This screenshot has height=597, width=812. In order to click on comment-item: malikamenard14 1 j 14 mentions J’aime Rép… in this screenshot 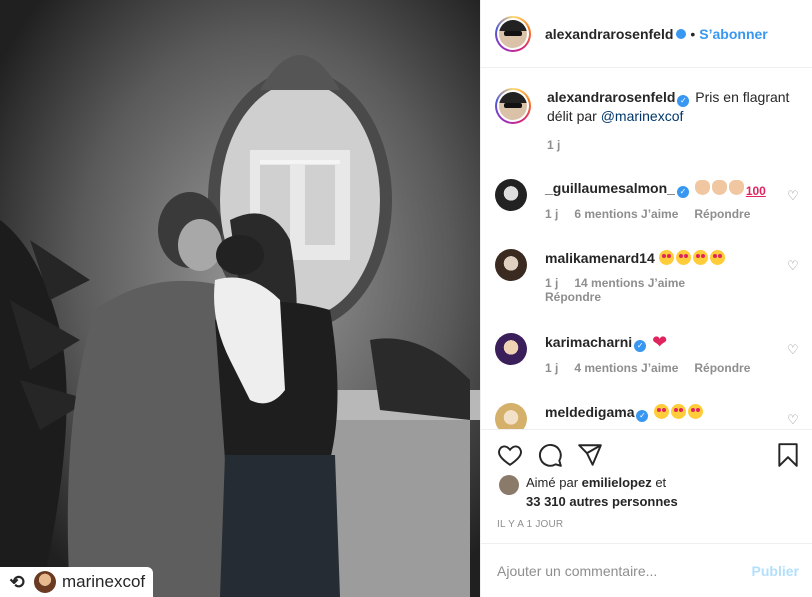, I will do `click(651, 276)`.